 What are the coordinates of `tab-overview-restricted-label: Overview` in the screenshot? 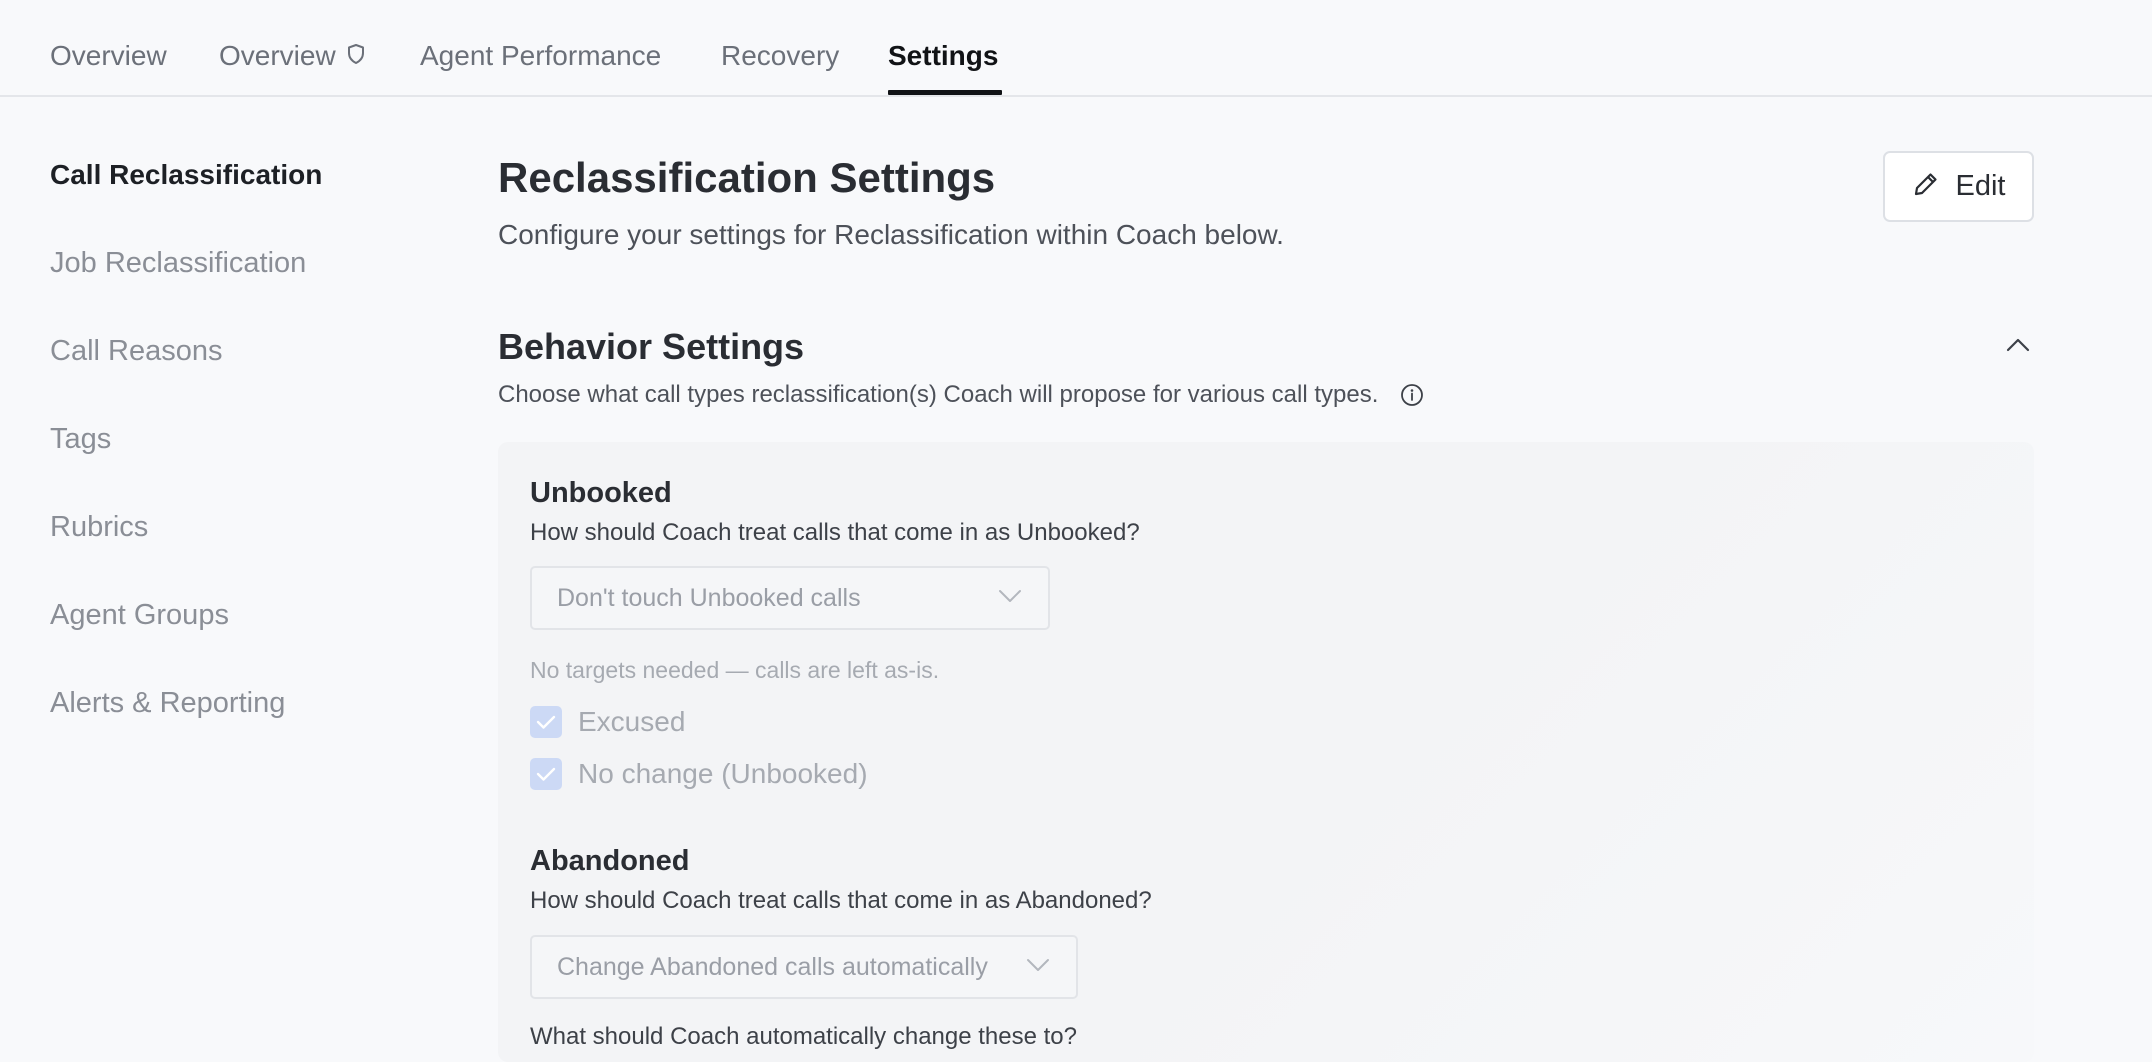 It's located at (277, 55).